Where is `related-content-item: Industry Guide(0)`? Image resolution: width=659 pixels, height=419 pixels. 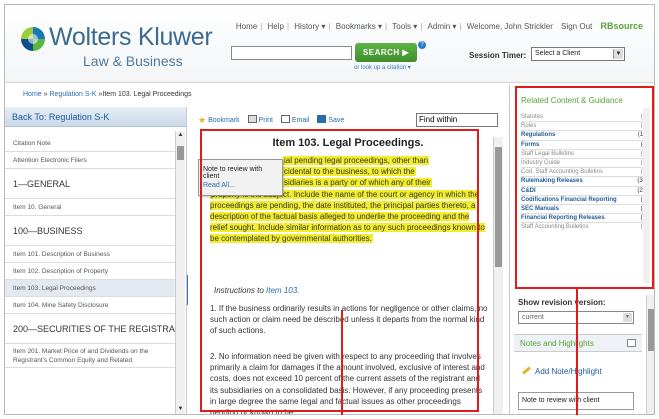 related-content-item: Industry Guide(0) is located at coordinates (584, 162).